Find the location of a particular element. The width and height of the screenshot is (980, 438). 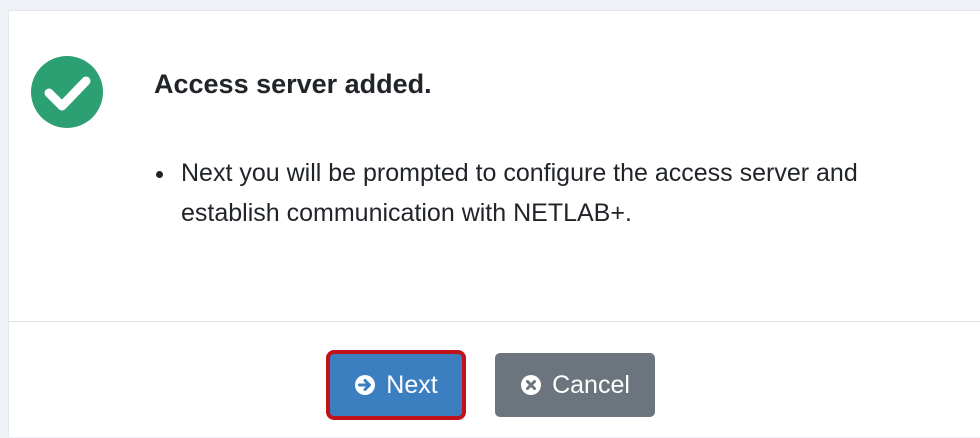

cancel-button: Cancel is located at coordinates (575, 385).